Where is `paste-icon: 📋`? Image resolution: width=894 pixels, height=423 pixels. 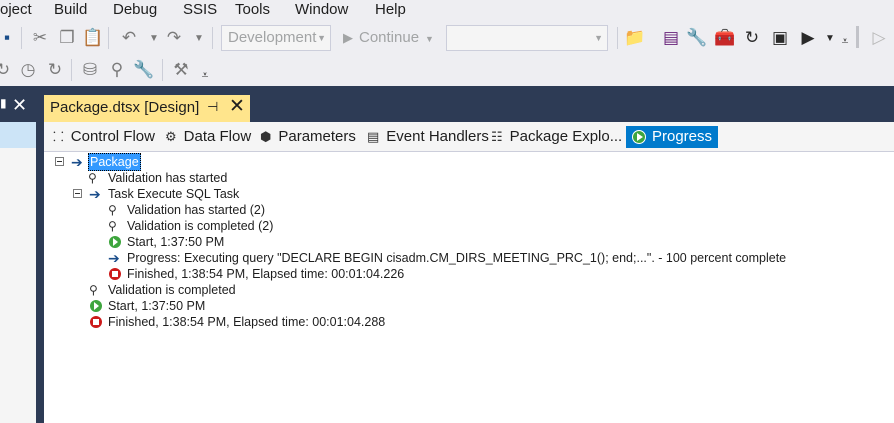 paste-icon: 📋 is located at coordinates (93, 38).